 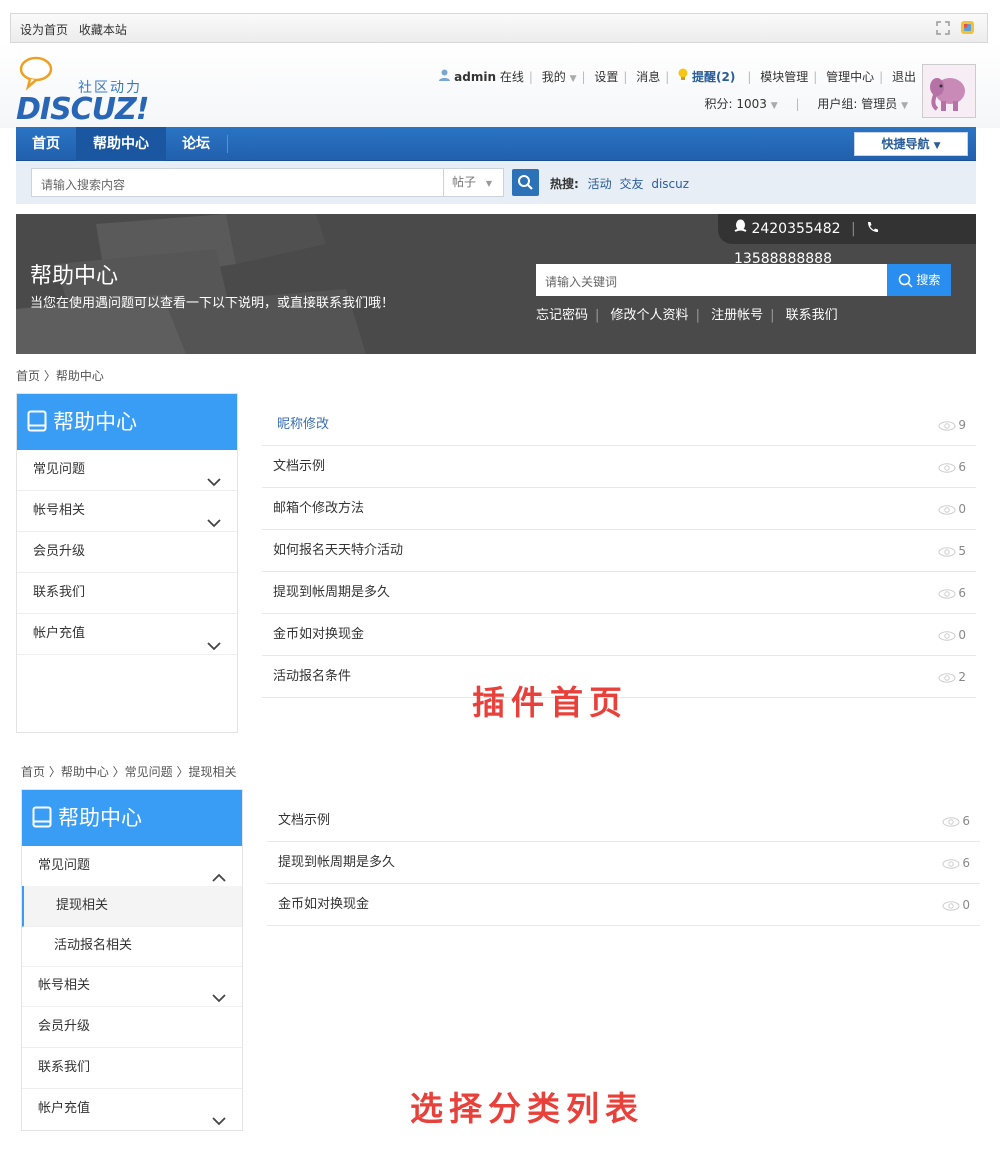 What do you see at coordinates (740, 228) in the screenshot?
I see `qq-icon` at bounding box center [740, 228].